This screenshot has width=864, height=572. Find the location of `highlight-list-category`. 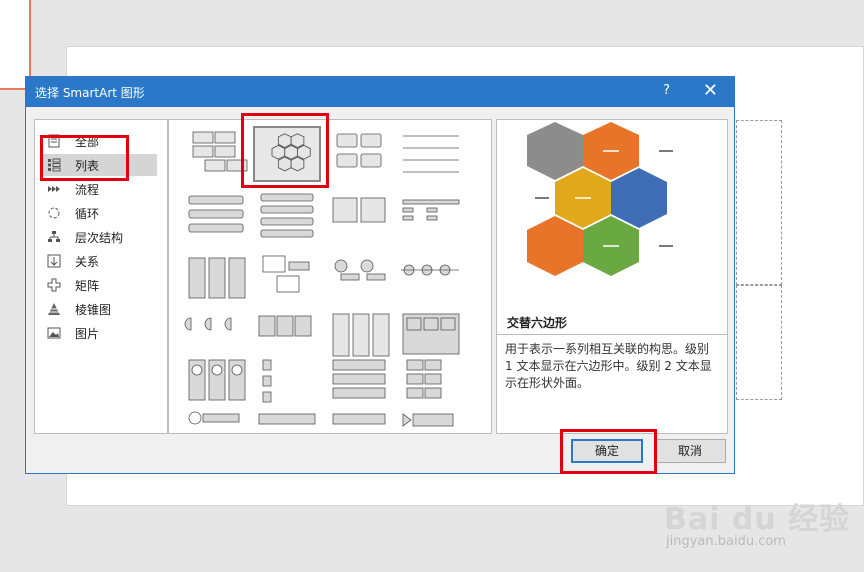

highlight-list-category is located at coordinates (84, 158).